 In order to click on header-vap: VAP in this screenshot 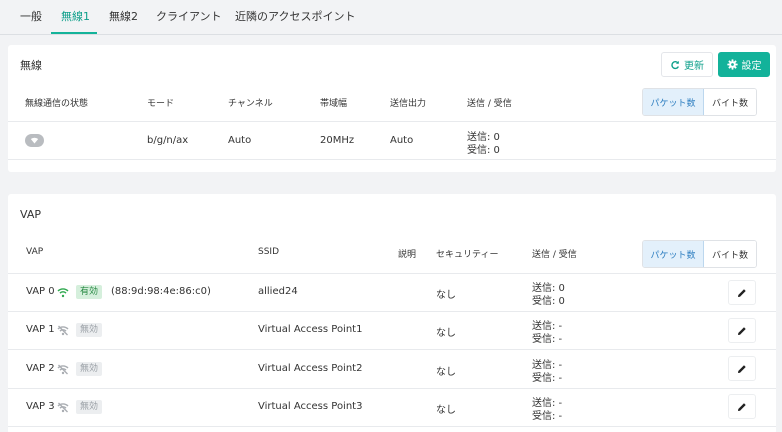, I will do `click(35, 252)`.